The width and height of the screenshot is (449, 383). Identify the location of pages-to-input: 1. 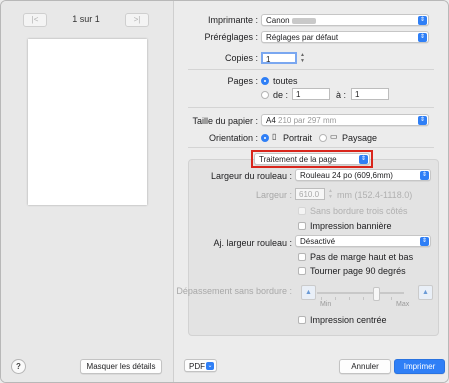
(370, 94).